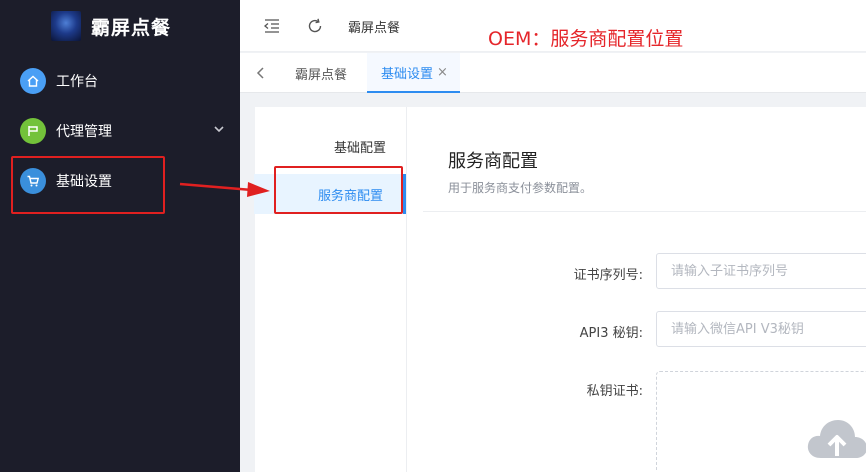 The image size is (866, 472). What do you see at coordinates (553, 26) in the screenshot?
I see `top-header: 霸屏点餐 OEM：服务商配置位置` at bounding box center [553, 26].